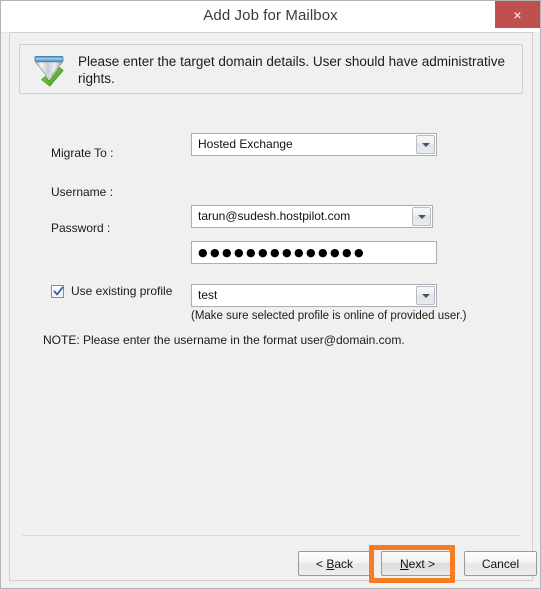  Describe the element at coordinates (122, 291) in the screenshot. I see `use-existing-profile-label: Use existing profile` at that location.